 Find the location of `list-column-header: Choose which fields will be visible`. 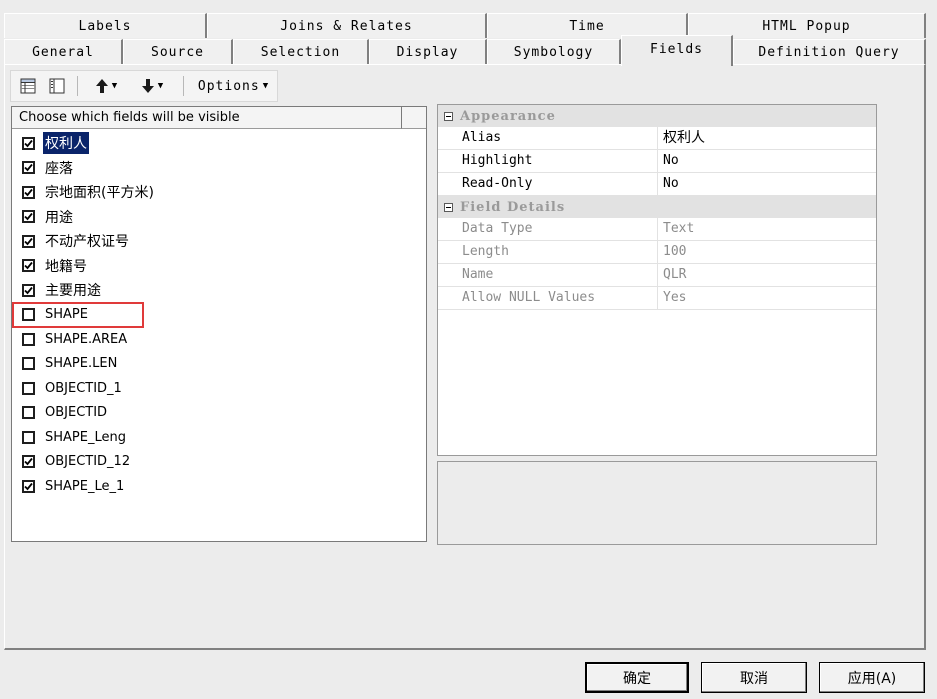

list-column-header: Choose which fields will be visible is located at coordinates (207, 118).